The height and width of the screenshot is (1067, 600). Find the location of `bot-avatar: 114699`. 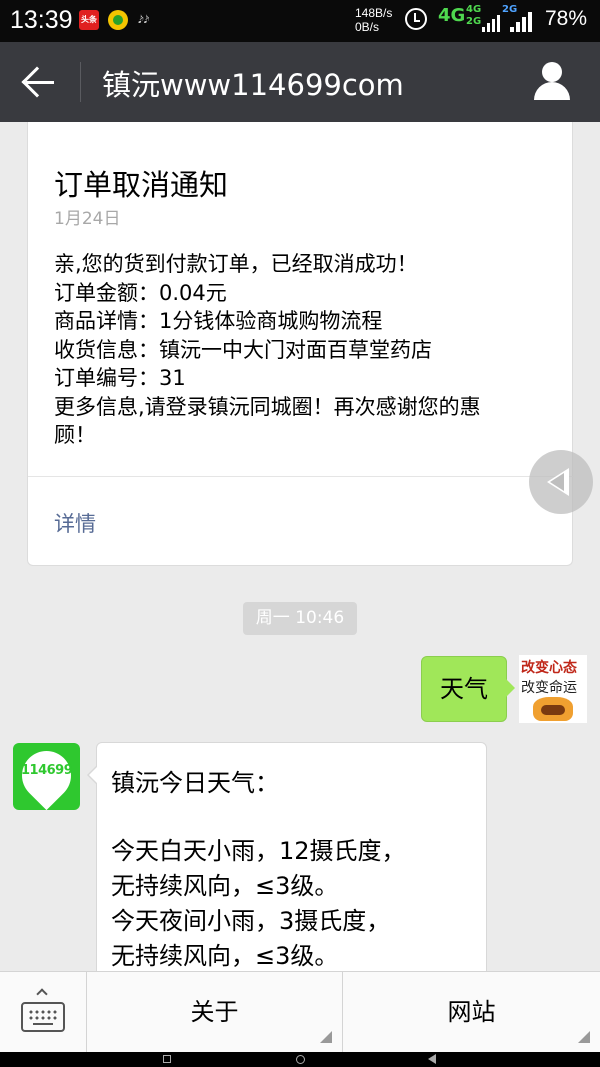

bot-avatar: 114699 is located at coordinates (46, 775).